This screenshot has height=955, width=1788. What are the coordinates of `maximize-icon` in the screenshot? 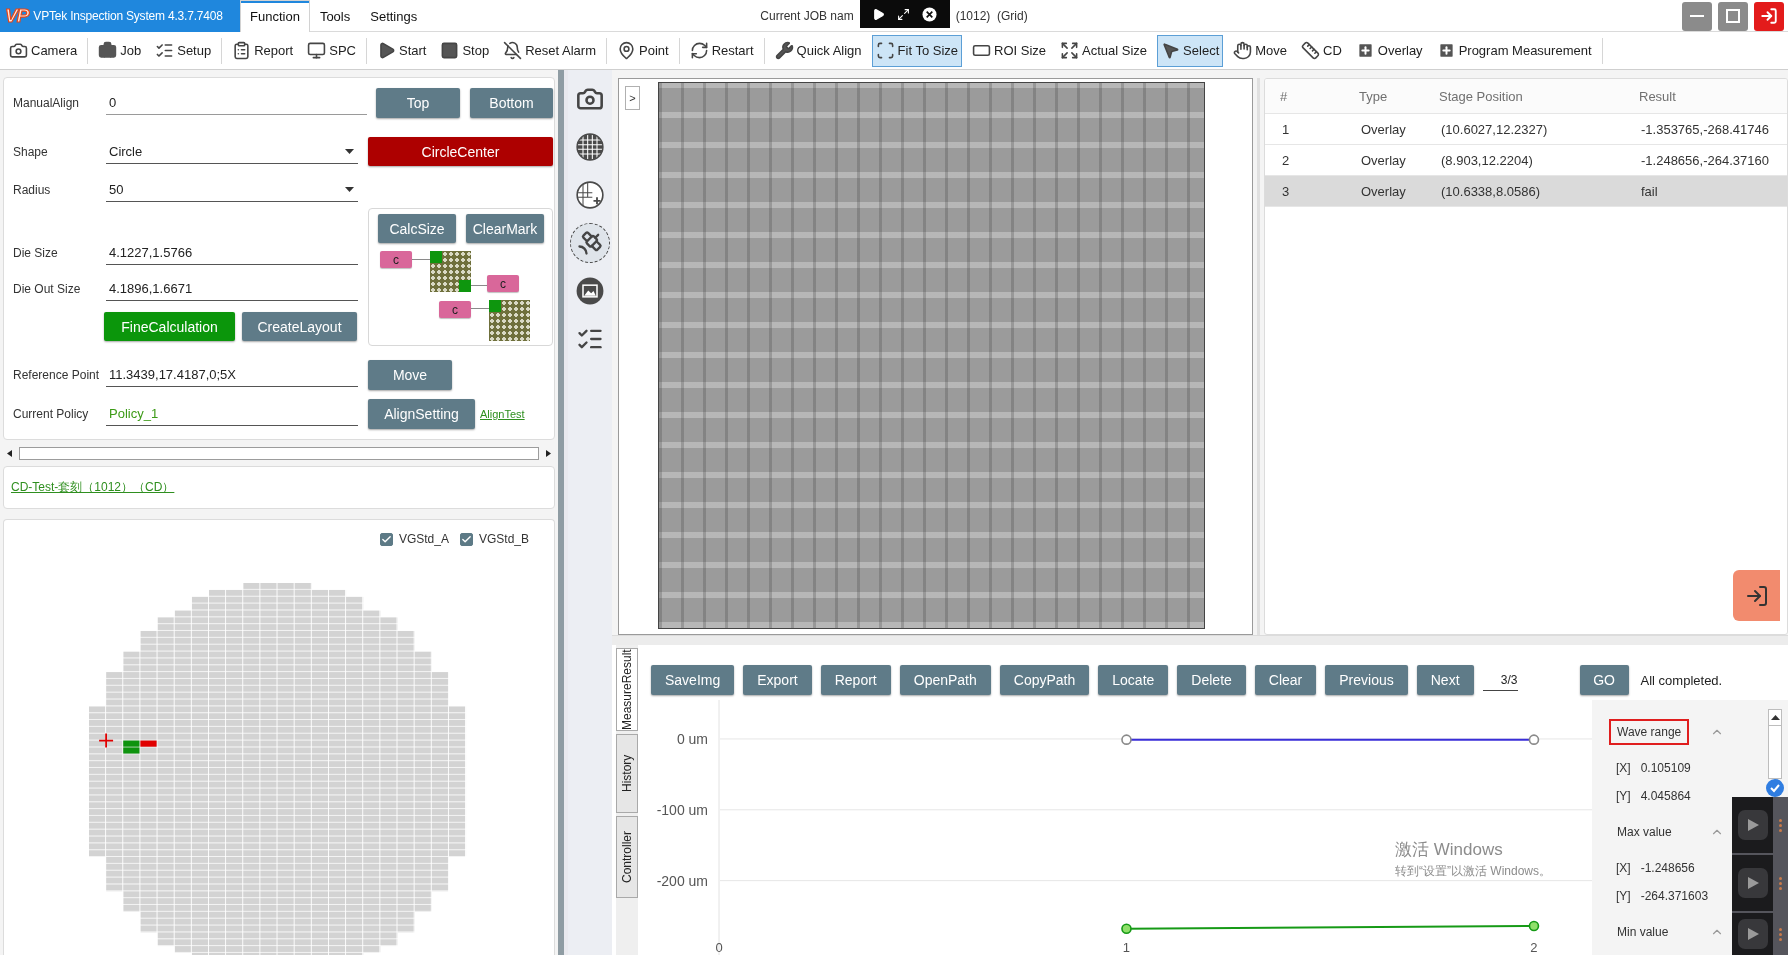 It's located at (1733, 16).